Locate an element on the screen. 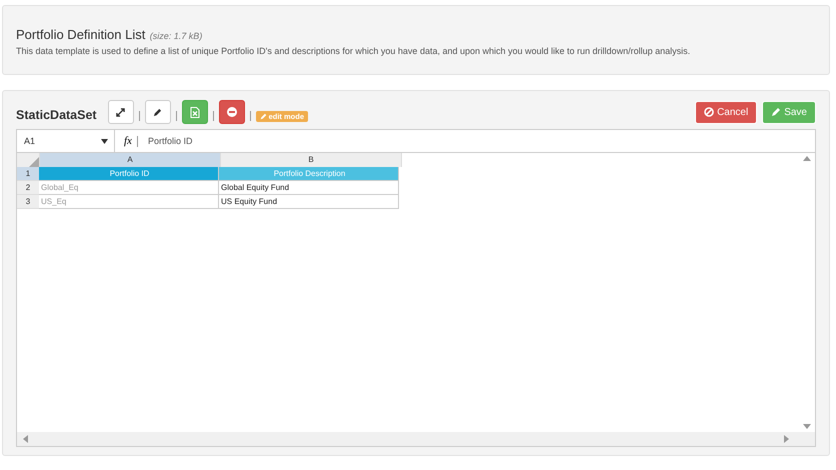 This screenshot has height=470, width=836. table-cell: Global_Eq is located at coordinates (129, 188).